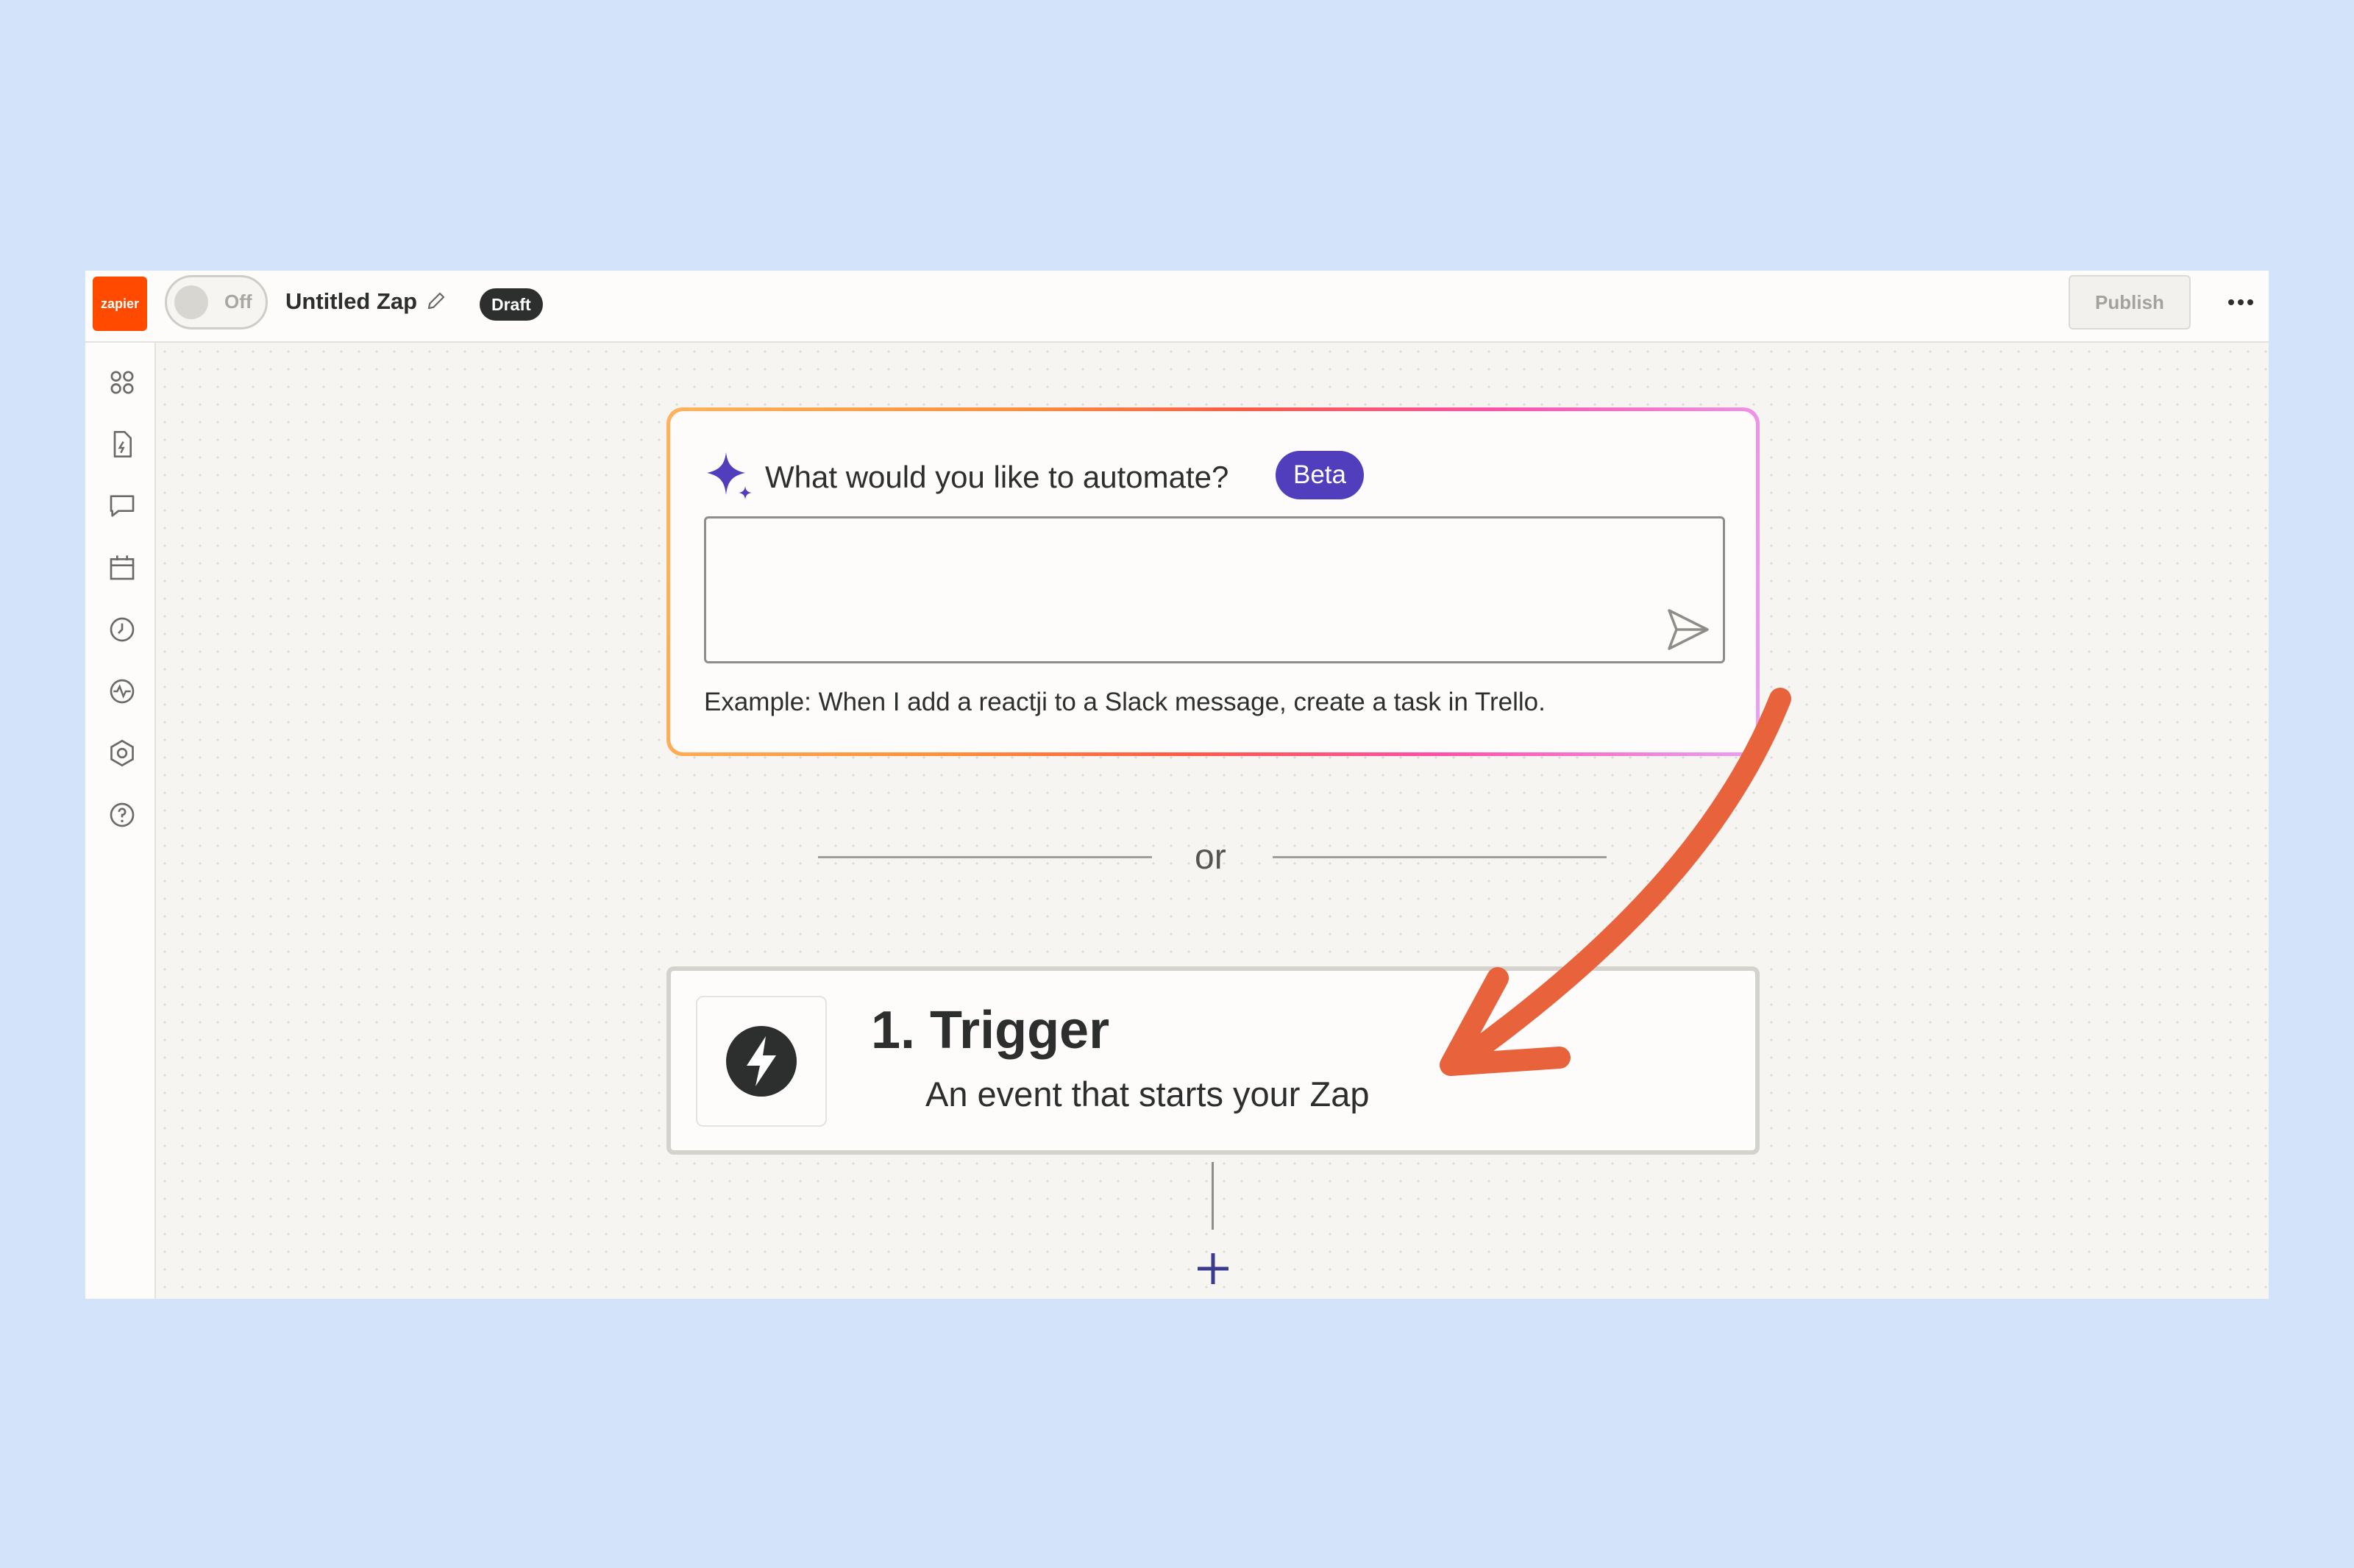  I want to click on publish-button: Publish, so click(2130, 302).